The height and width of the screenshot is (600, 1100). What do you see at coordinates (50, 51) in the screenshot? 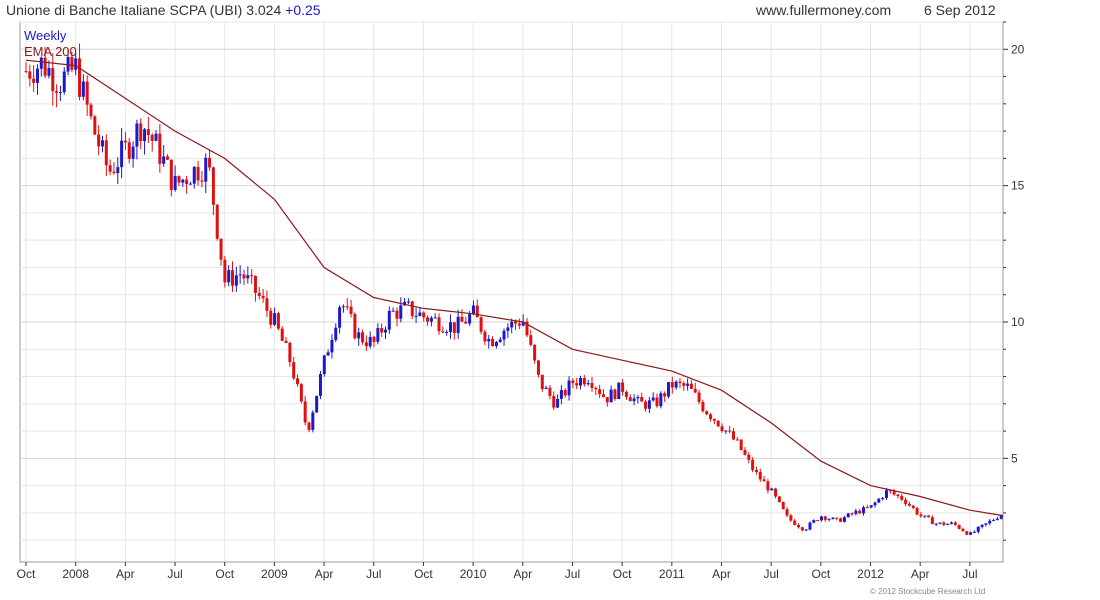
I see `legend-item: EMA 200` at bounding box center [50, 51].